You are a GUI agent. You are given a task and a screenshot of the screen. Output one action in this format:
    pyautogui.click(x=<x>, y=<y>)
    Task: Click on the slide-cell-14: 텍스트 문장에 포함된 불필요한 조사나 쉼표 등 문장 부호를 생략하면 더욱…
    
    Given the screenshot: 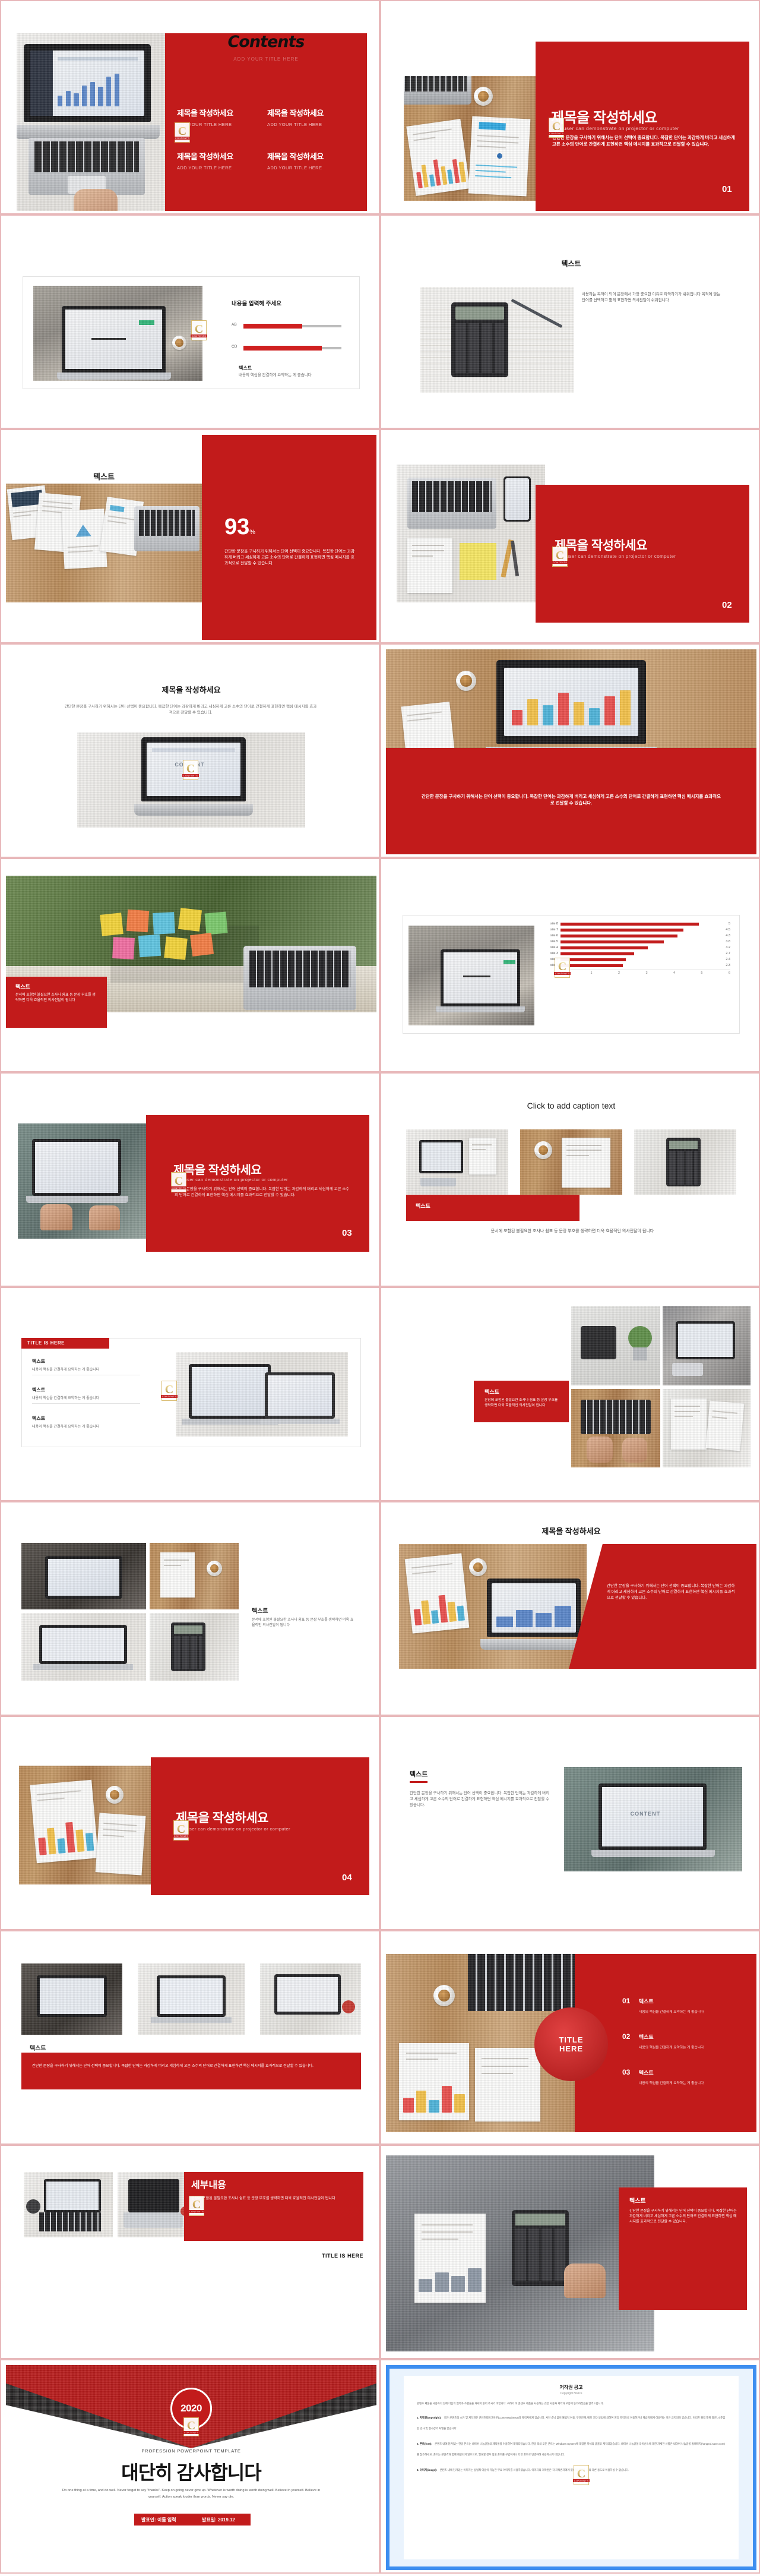 What is the action you would take?
    pyautogui.click(x=570, y=1394)
    